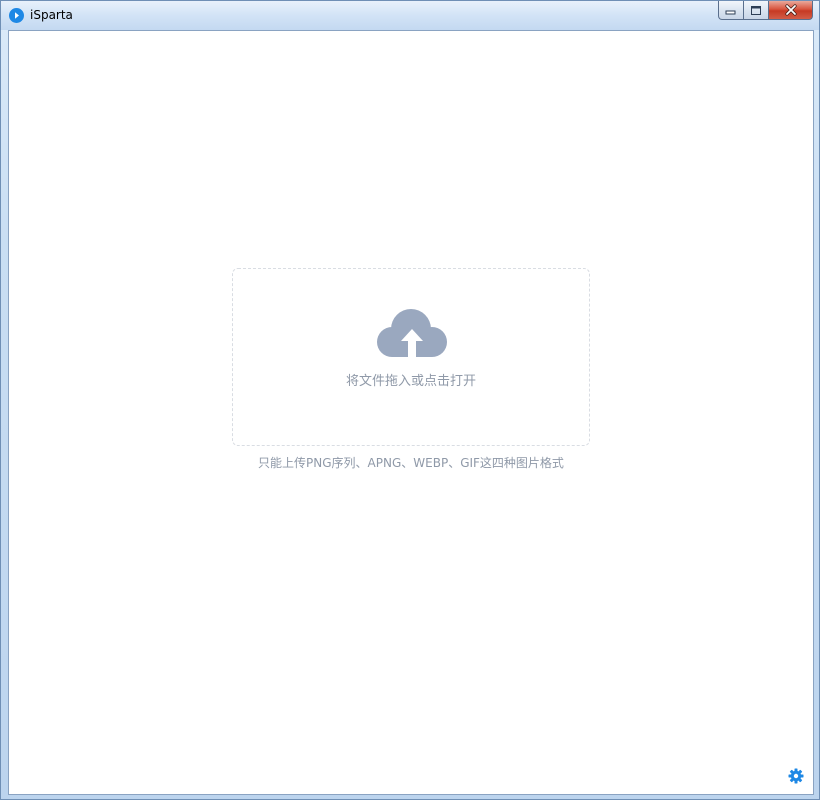 The height and width of the screenshot is (800, 820). I want to click on close-icon, so click(790, 10).